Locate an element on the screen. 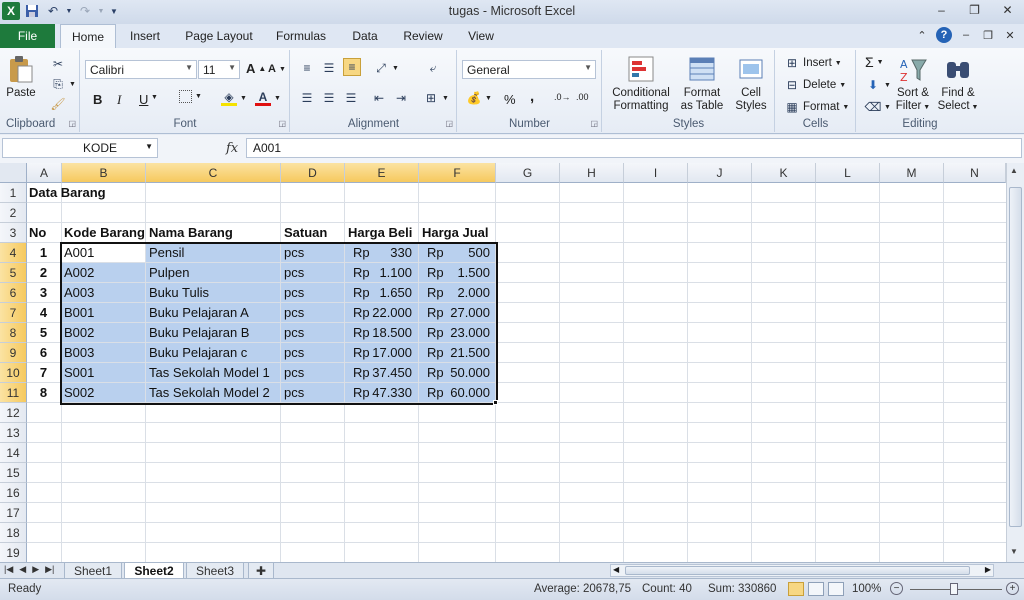 The height and width of the screenshot is (600, 1024). horizontal-scrollbar: ◀ ▶ is located at coordinates (802, 570).